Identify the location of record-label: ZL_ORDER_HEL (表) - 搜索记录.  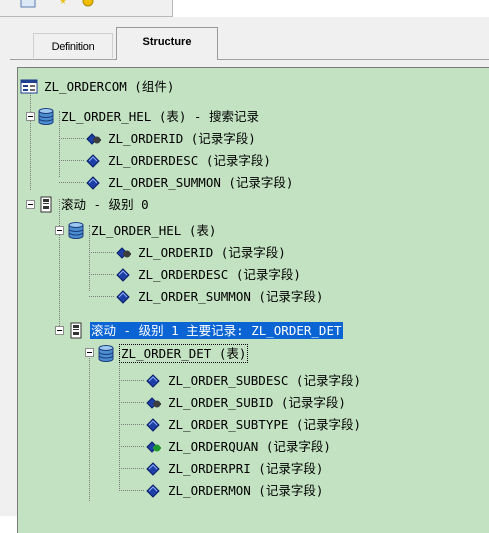
(160, 116).